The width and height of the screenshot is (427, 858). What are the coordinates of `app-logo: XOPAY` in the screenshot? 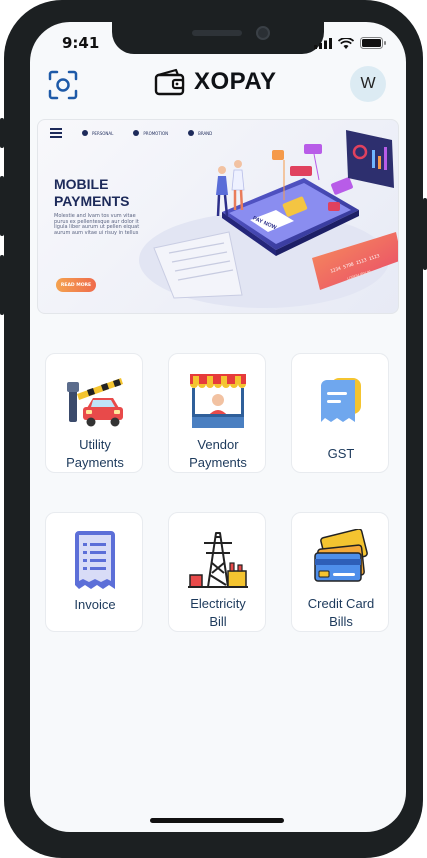 It's located at (215, 82).